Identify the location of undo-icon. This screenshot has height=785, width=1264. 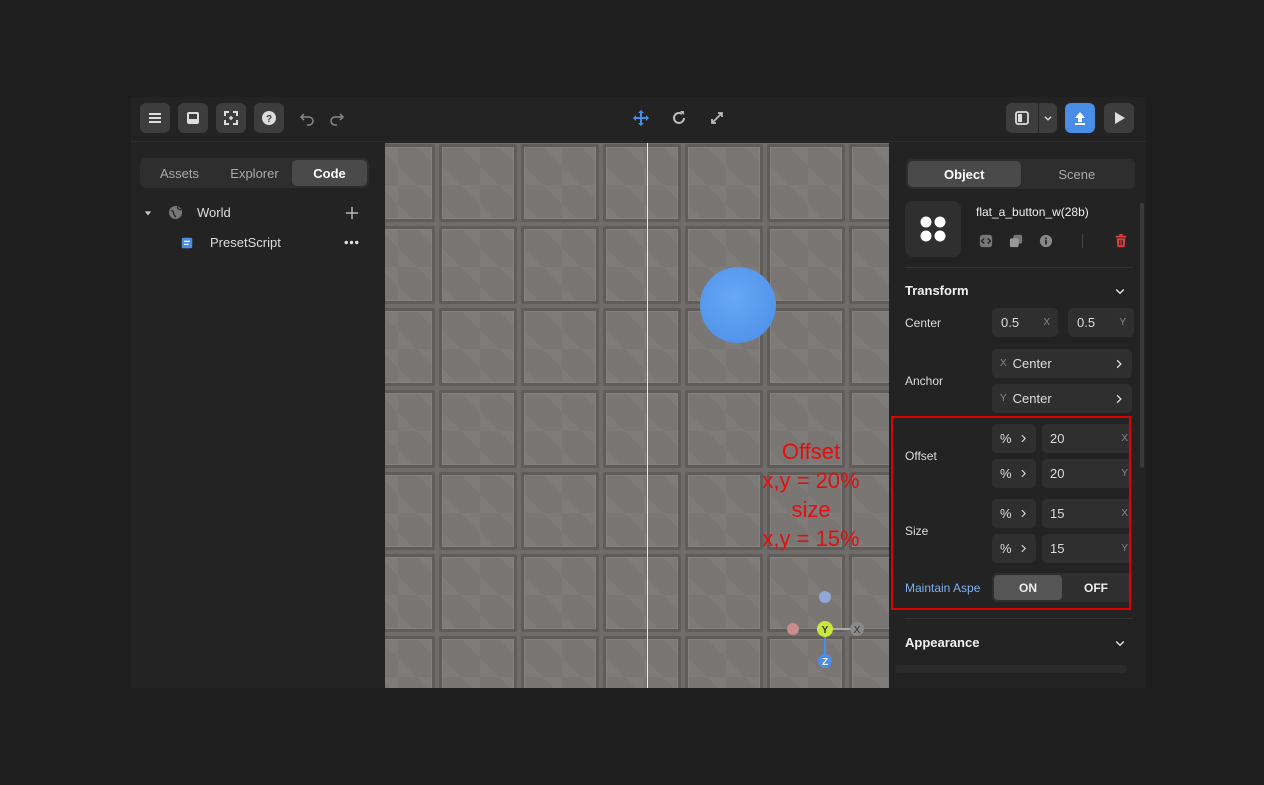
(306, 119).